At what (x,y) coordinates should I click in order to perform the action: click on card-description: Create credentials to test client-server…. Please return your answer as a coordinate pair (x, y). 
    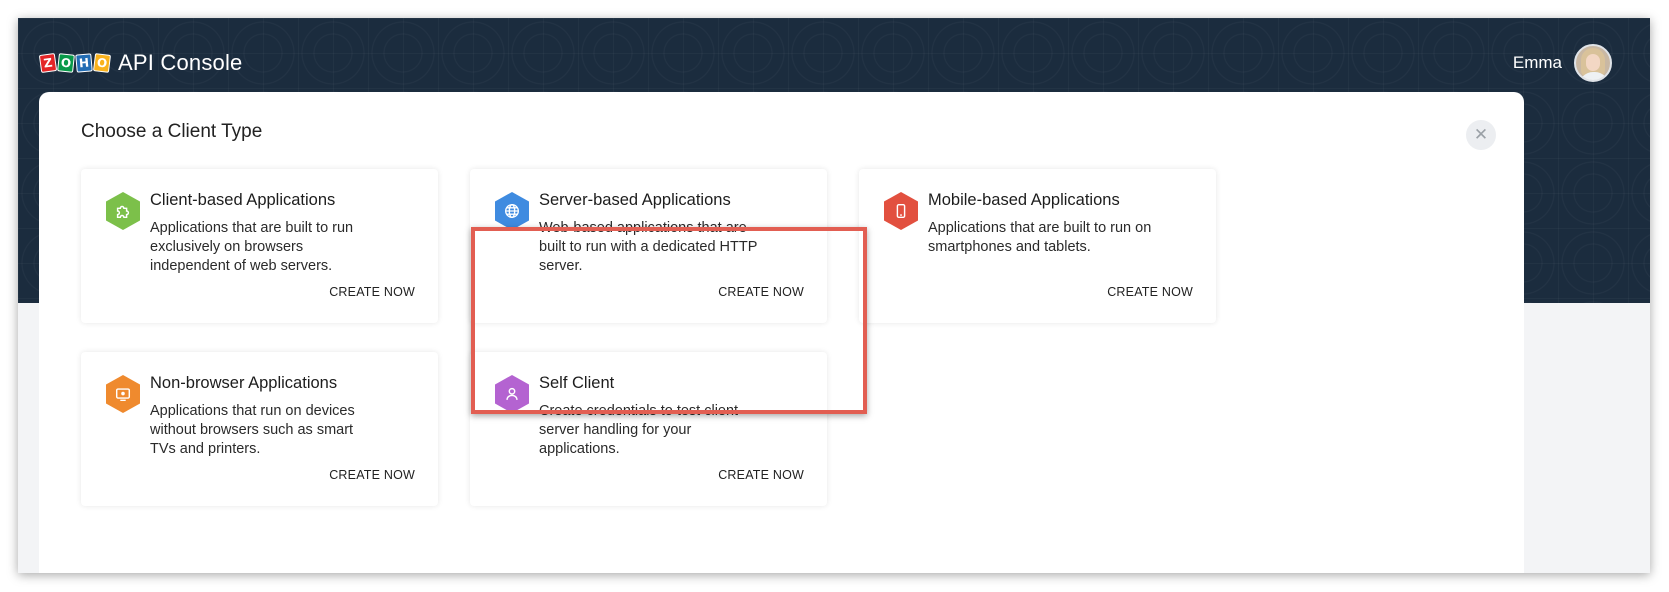
    Looking at the image, I should click on (641, 430).